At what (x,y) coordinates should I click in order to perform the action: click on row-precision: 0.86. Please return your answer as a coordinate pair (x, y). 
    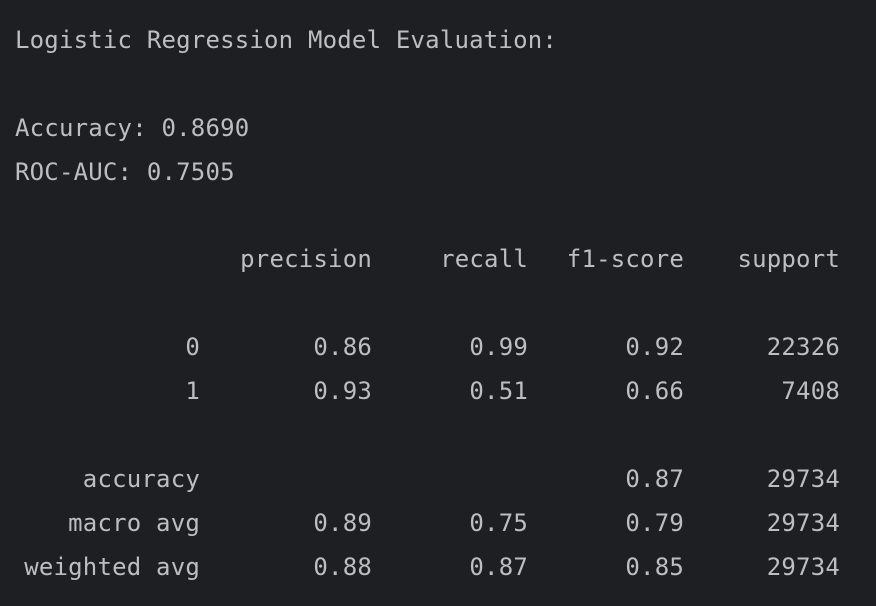
    Looking at the image, I should click on (342, 347).